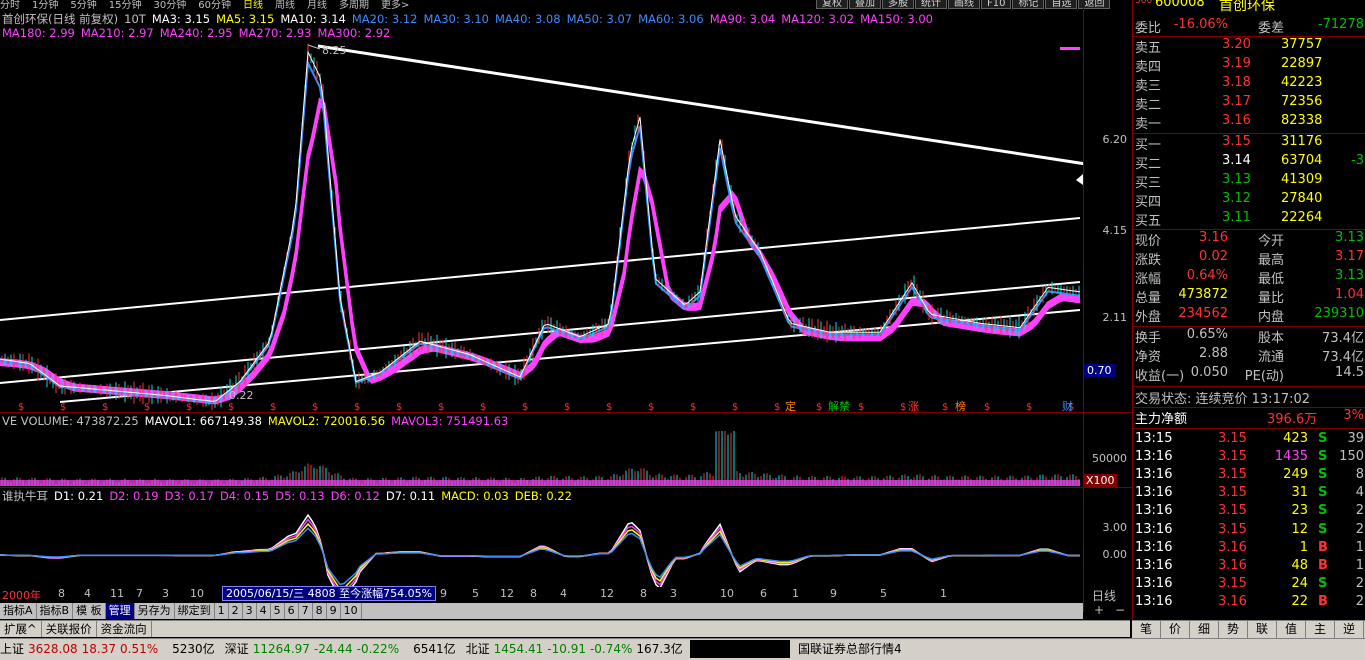  I want to click on quote-value: 473872, so click(1203, 294).